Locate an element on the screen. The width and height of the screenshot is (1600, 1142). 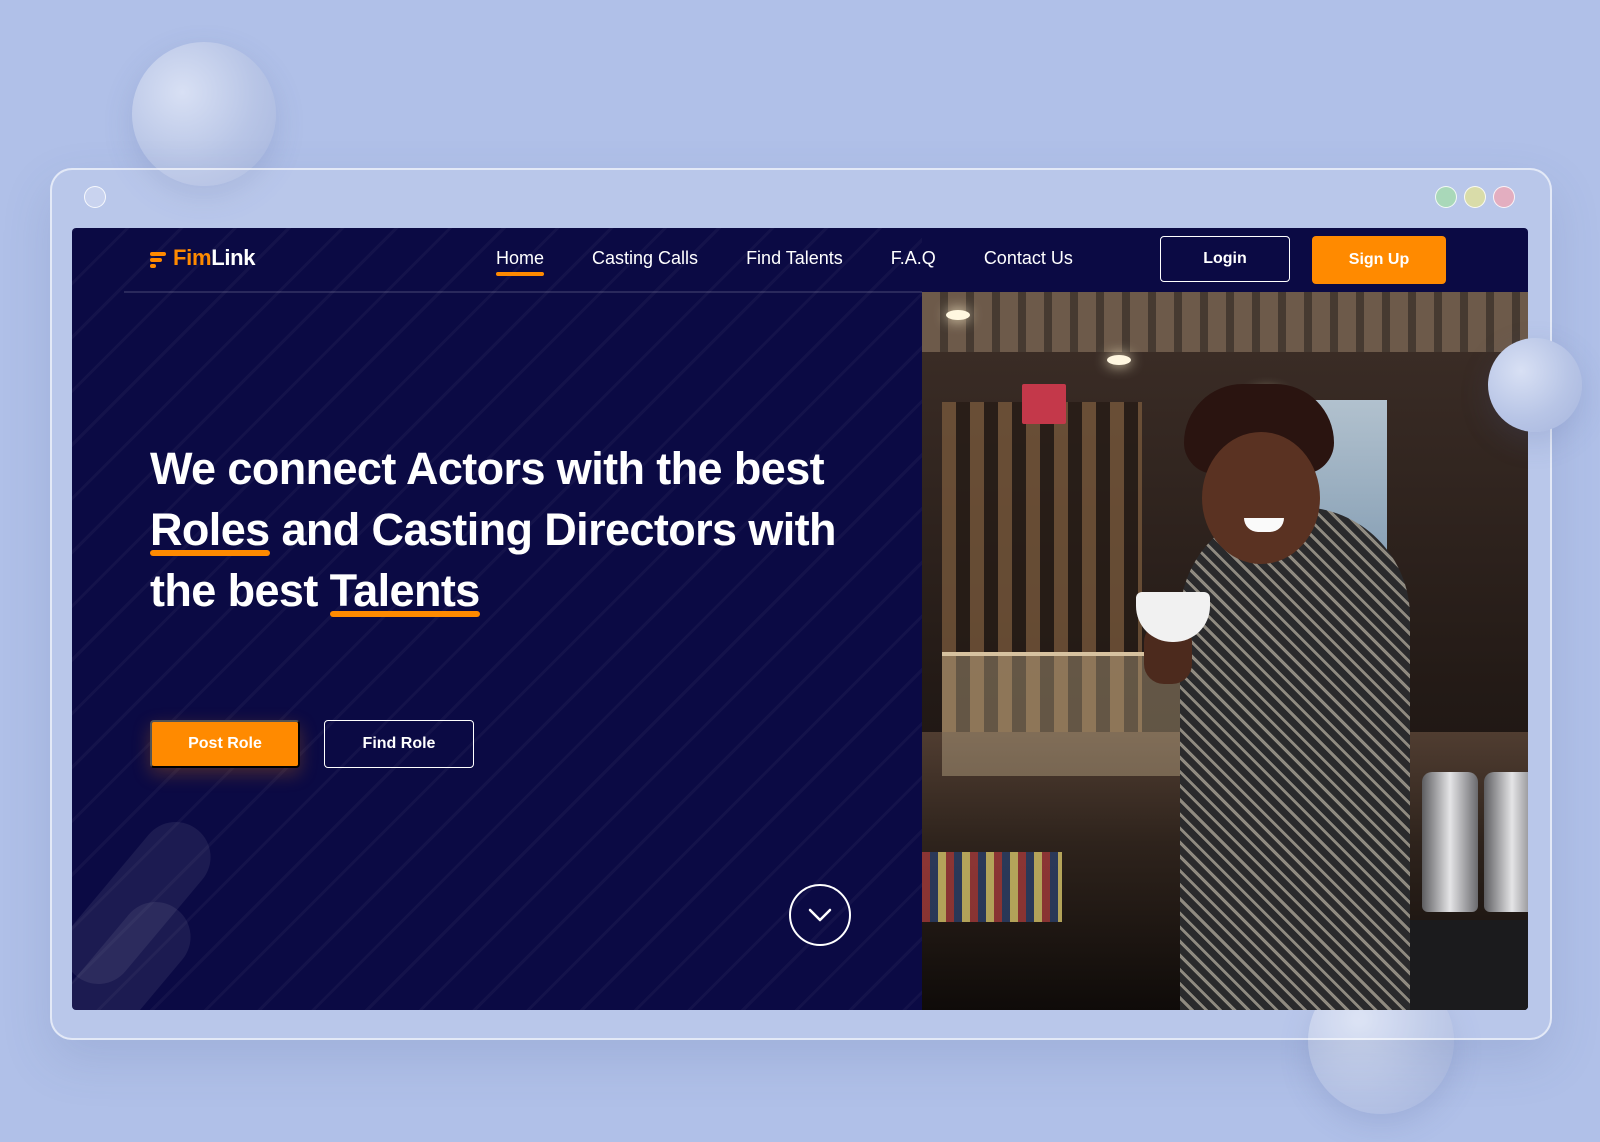
nav-casting-calls: Casting Calls is located at coordinates (645, 261).